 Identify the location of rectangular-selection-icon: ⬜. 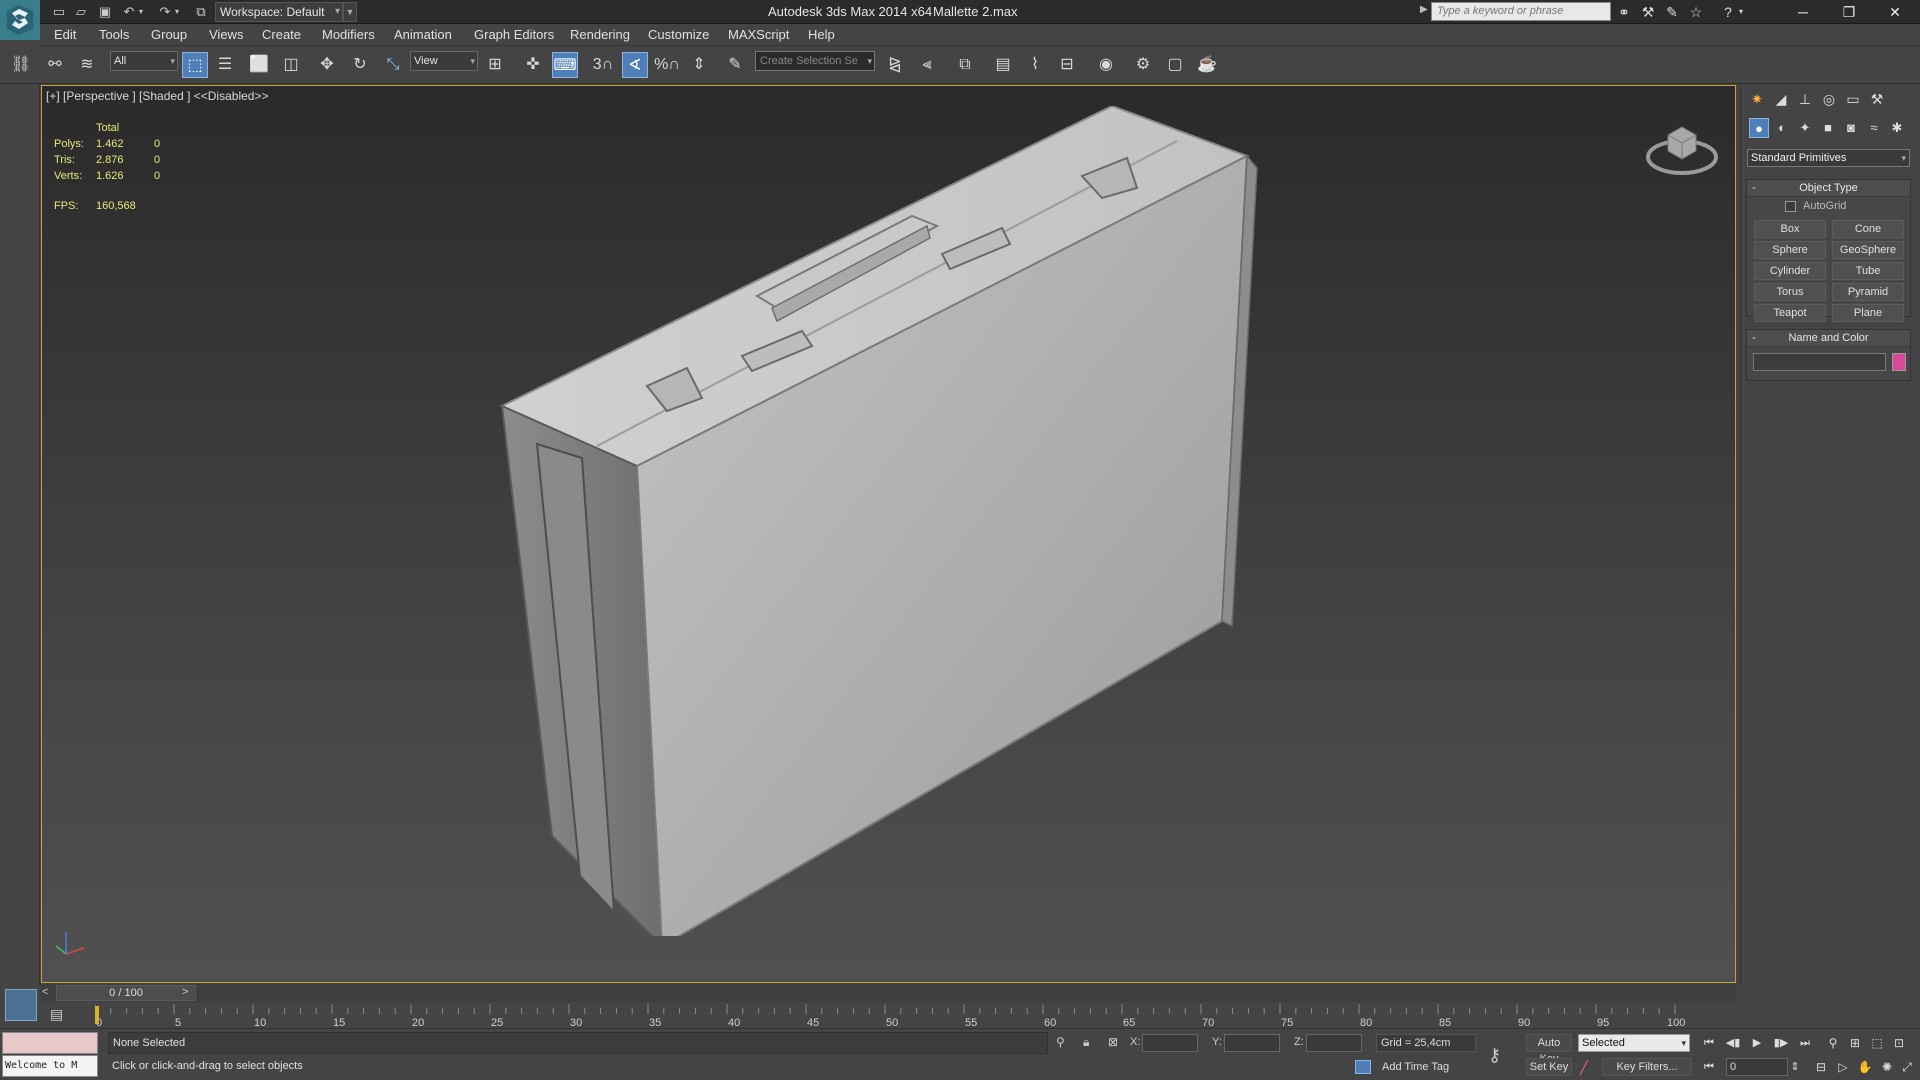
(259, 65).